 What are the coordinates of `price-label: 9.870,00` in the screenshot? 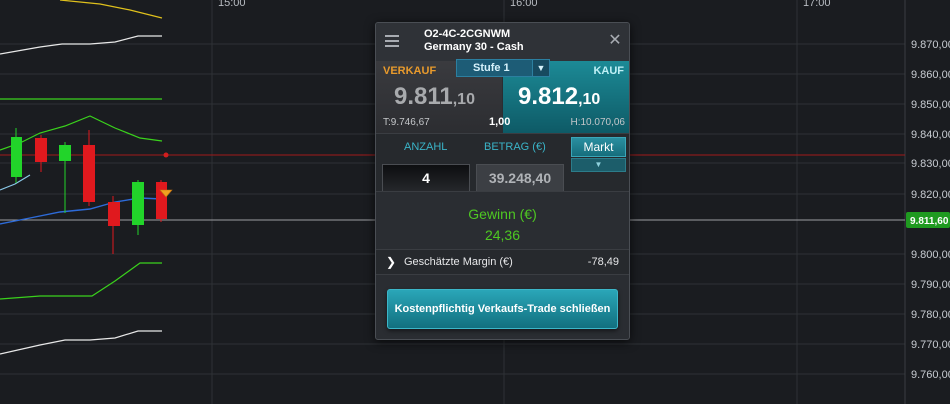 It's located at (930, 45).